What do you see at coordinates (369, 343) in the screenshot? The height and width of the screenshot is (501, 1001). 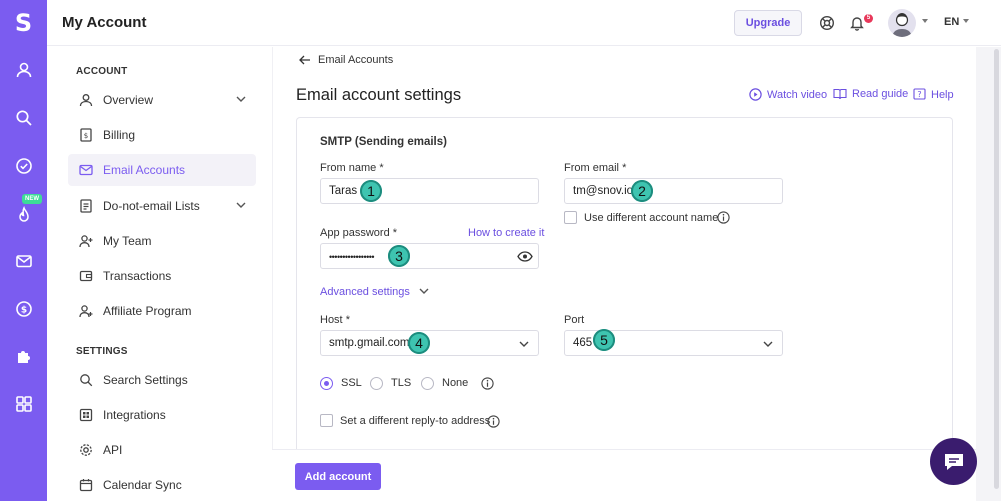 I see `host-value: smtp.gmail.com` at bounding box center [369, 343].